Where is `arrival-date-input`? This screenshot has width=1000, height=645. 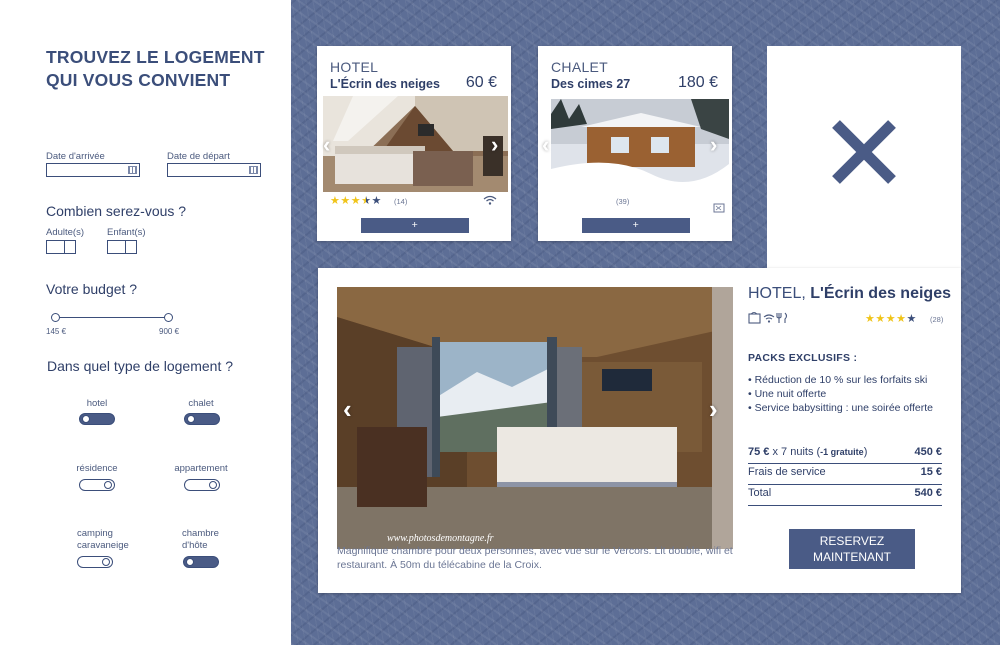 arrival-date-input is located at coordinates (93, 170).